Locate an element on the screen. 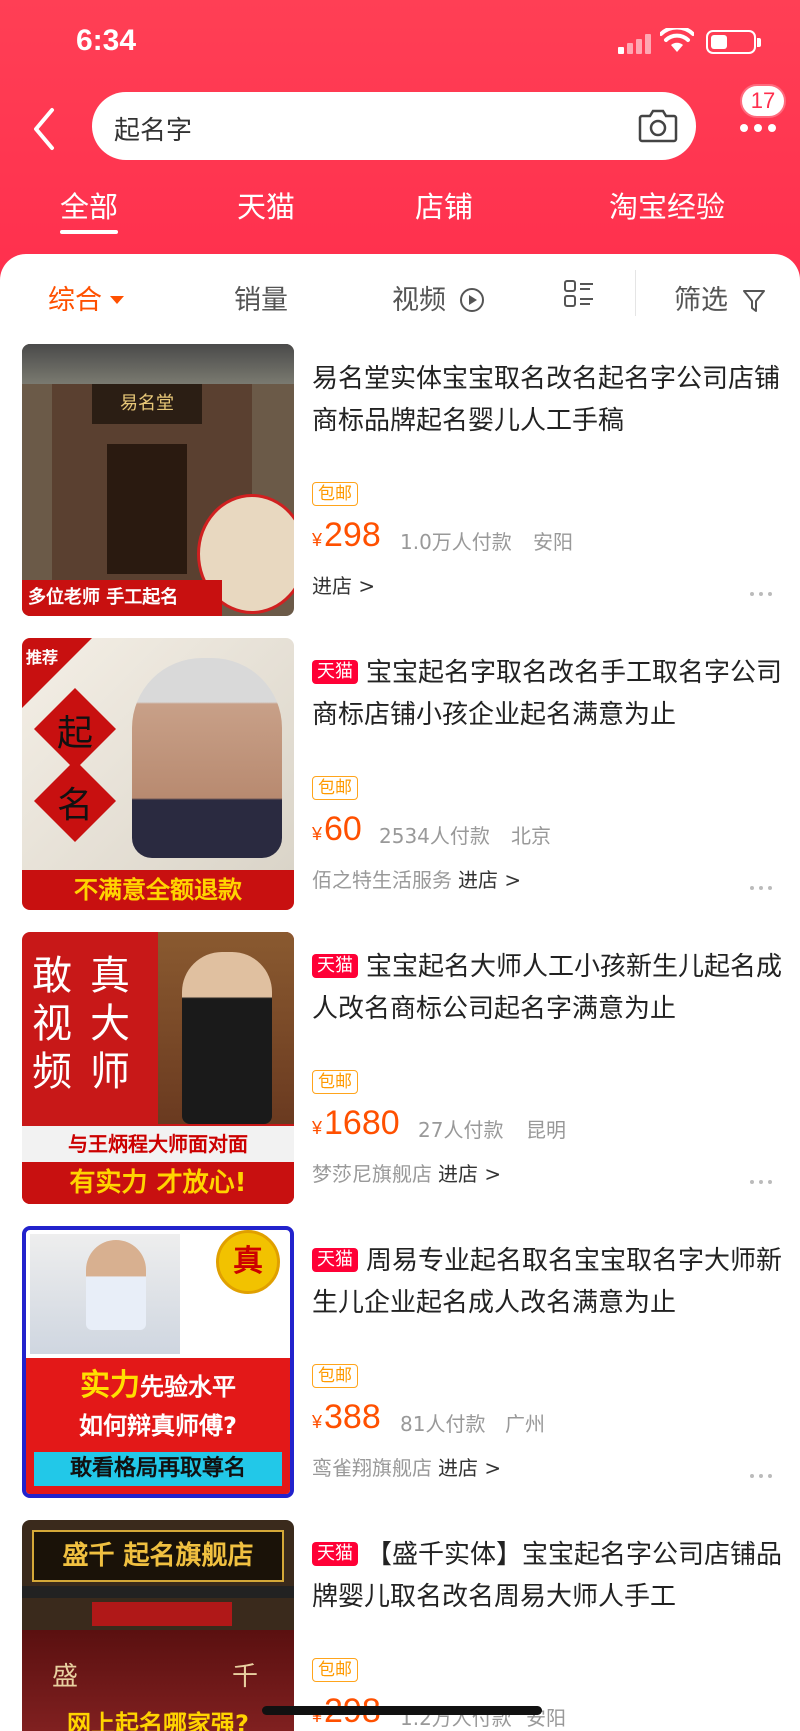 The height and width of the screenshot is (1731, 800). product-price: ¥1680 is located at coordinates (356, 1123).